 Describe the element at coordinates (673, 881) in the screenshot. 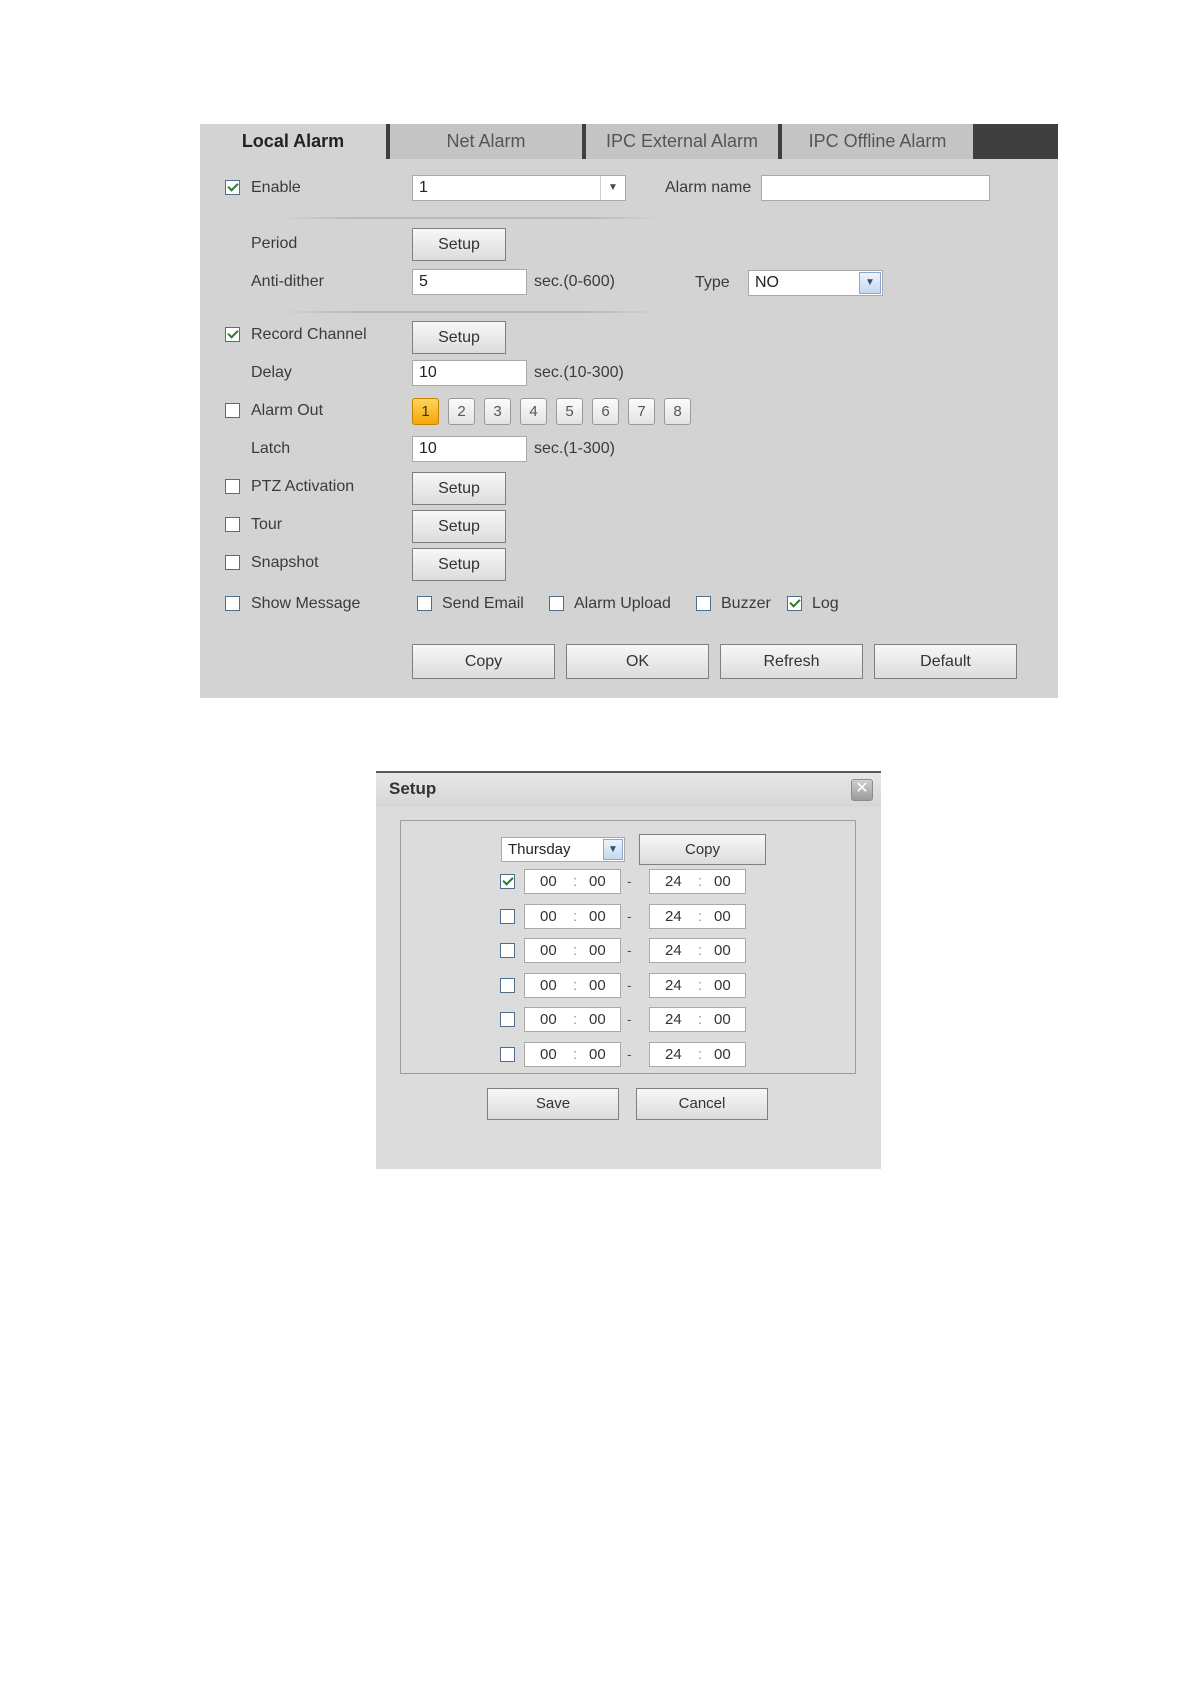

I see `period-1-end-time-hour: 24` at that location.